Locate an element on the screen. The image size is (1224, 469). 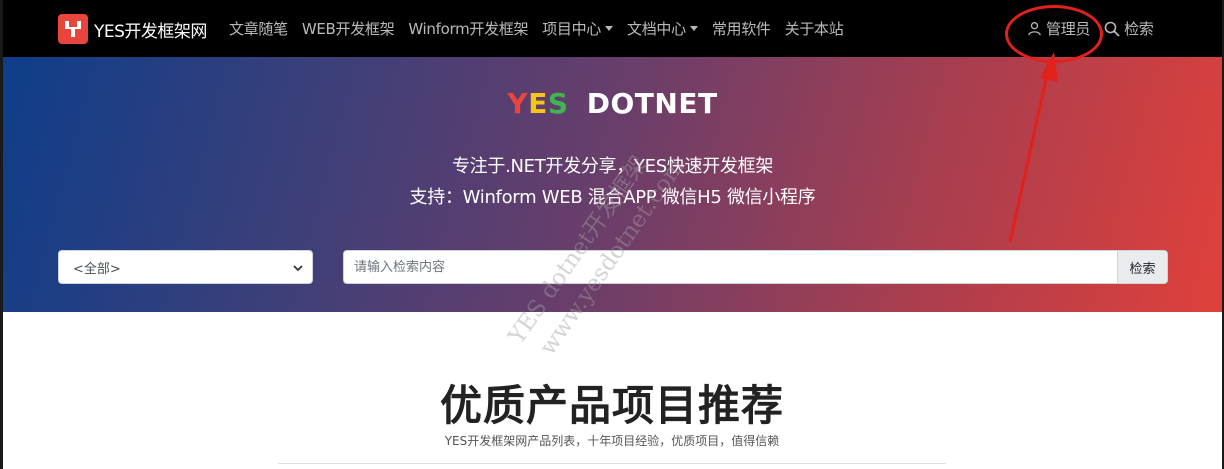
search-label: 检索 is located at coordinates (1139, 29).